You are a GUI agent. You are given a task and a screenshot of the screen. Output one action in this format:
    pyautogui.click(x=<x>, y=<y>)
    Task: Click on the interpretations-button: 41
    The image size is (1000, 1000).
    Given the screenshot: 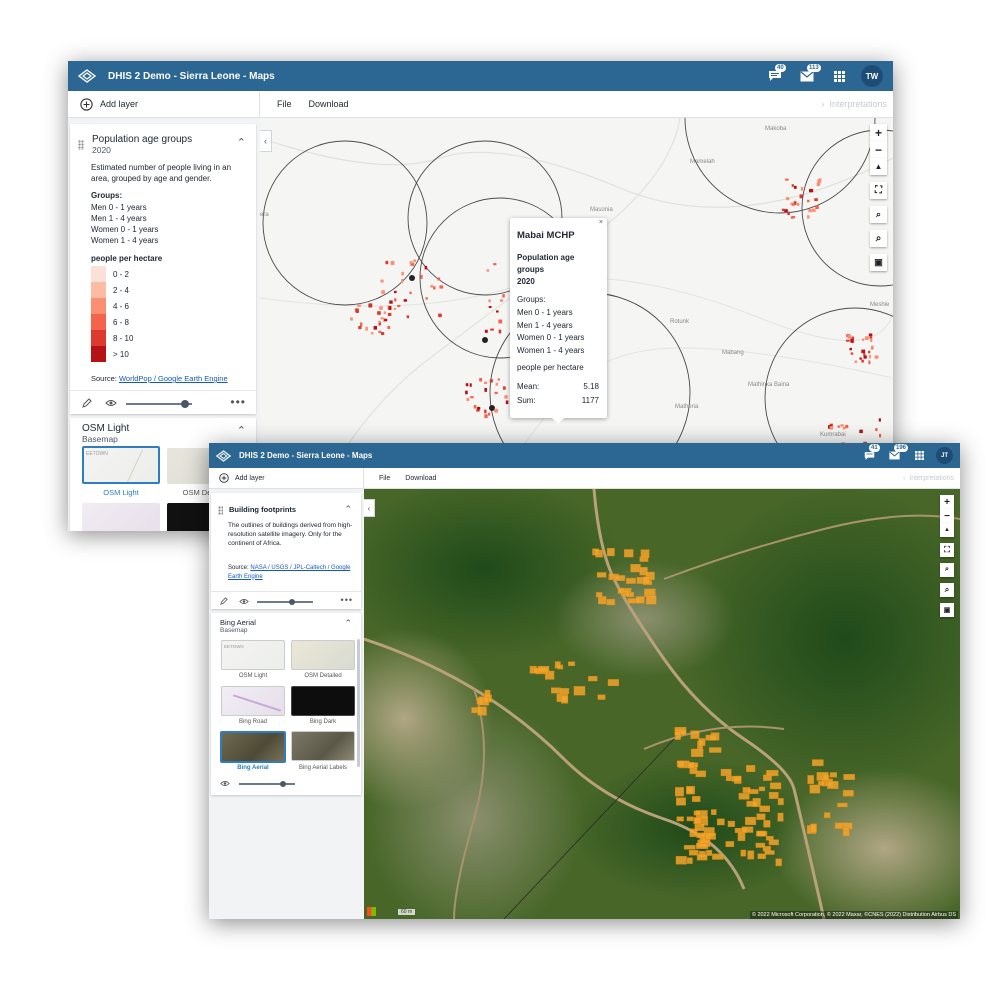 What is the action you would take?
    pyautogui.click(x=869, y=455)
    